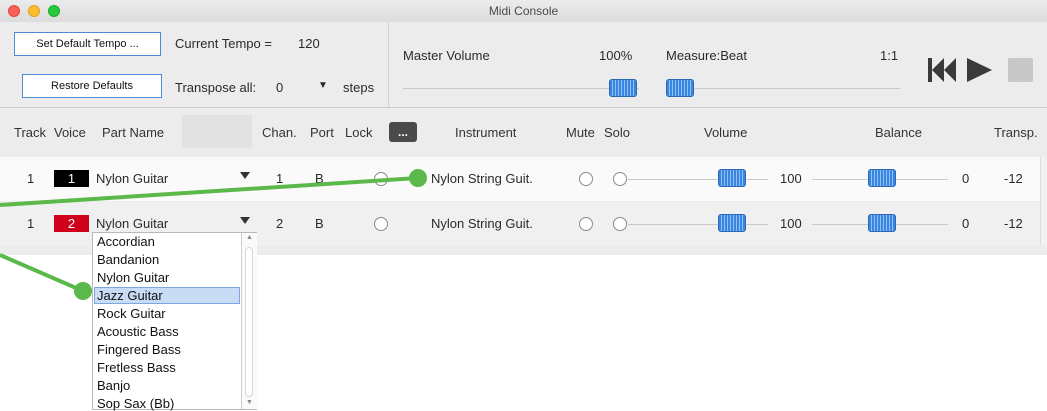 Image resolution: width=1047 pixels, height=411 pixels. What do you see at coordinates (30, 132) in the screenshot?
I see `header-track: Track` at bounding box center [30, 132].